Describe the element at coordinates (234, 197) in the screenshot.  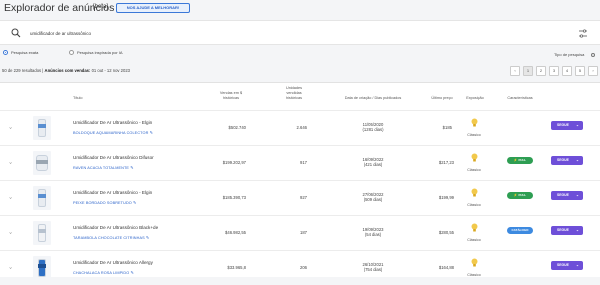
I see `revenue-value: $185.390,73` at that location.